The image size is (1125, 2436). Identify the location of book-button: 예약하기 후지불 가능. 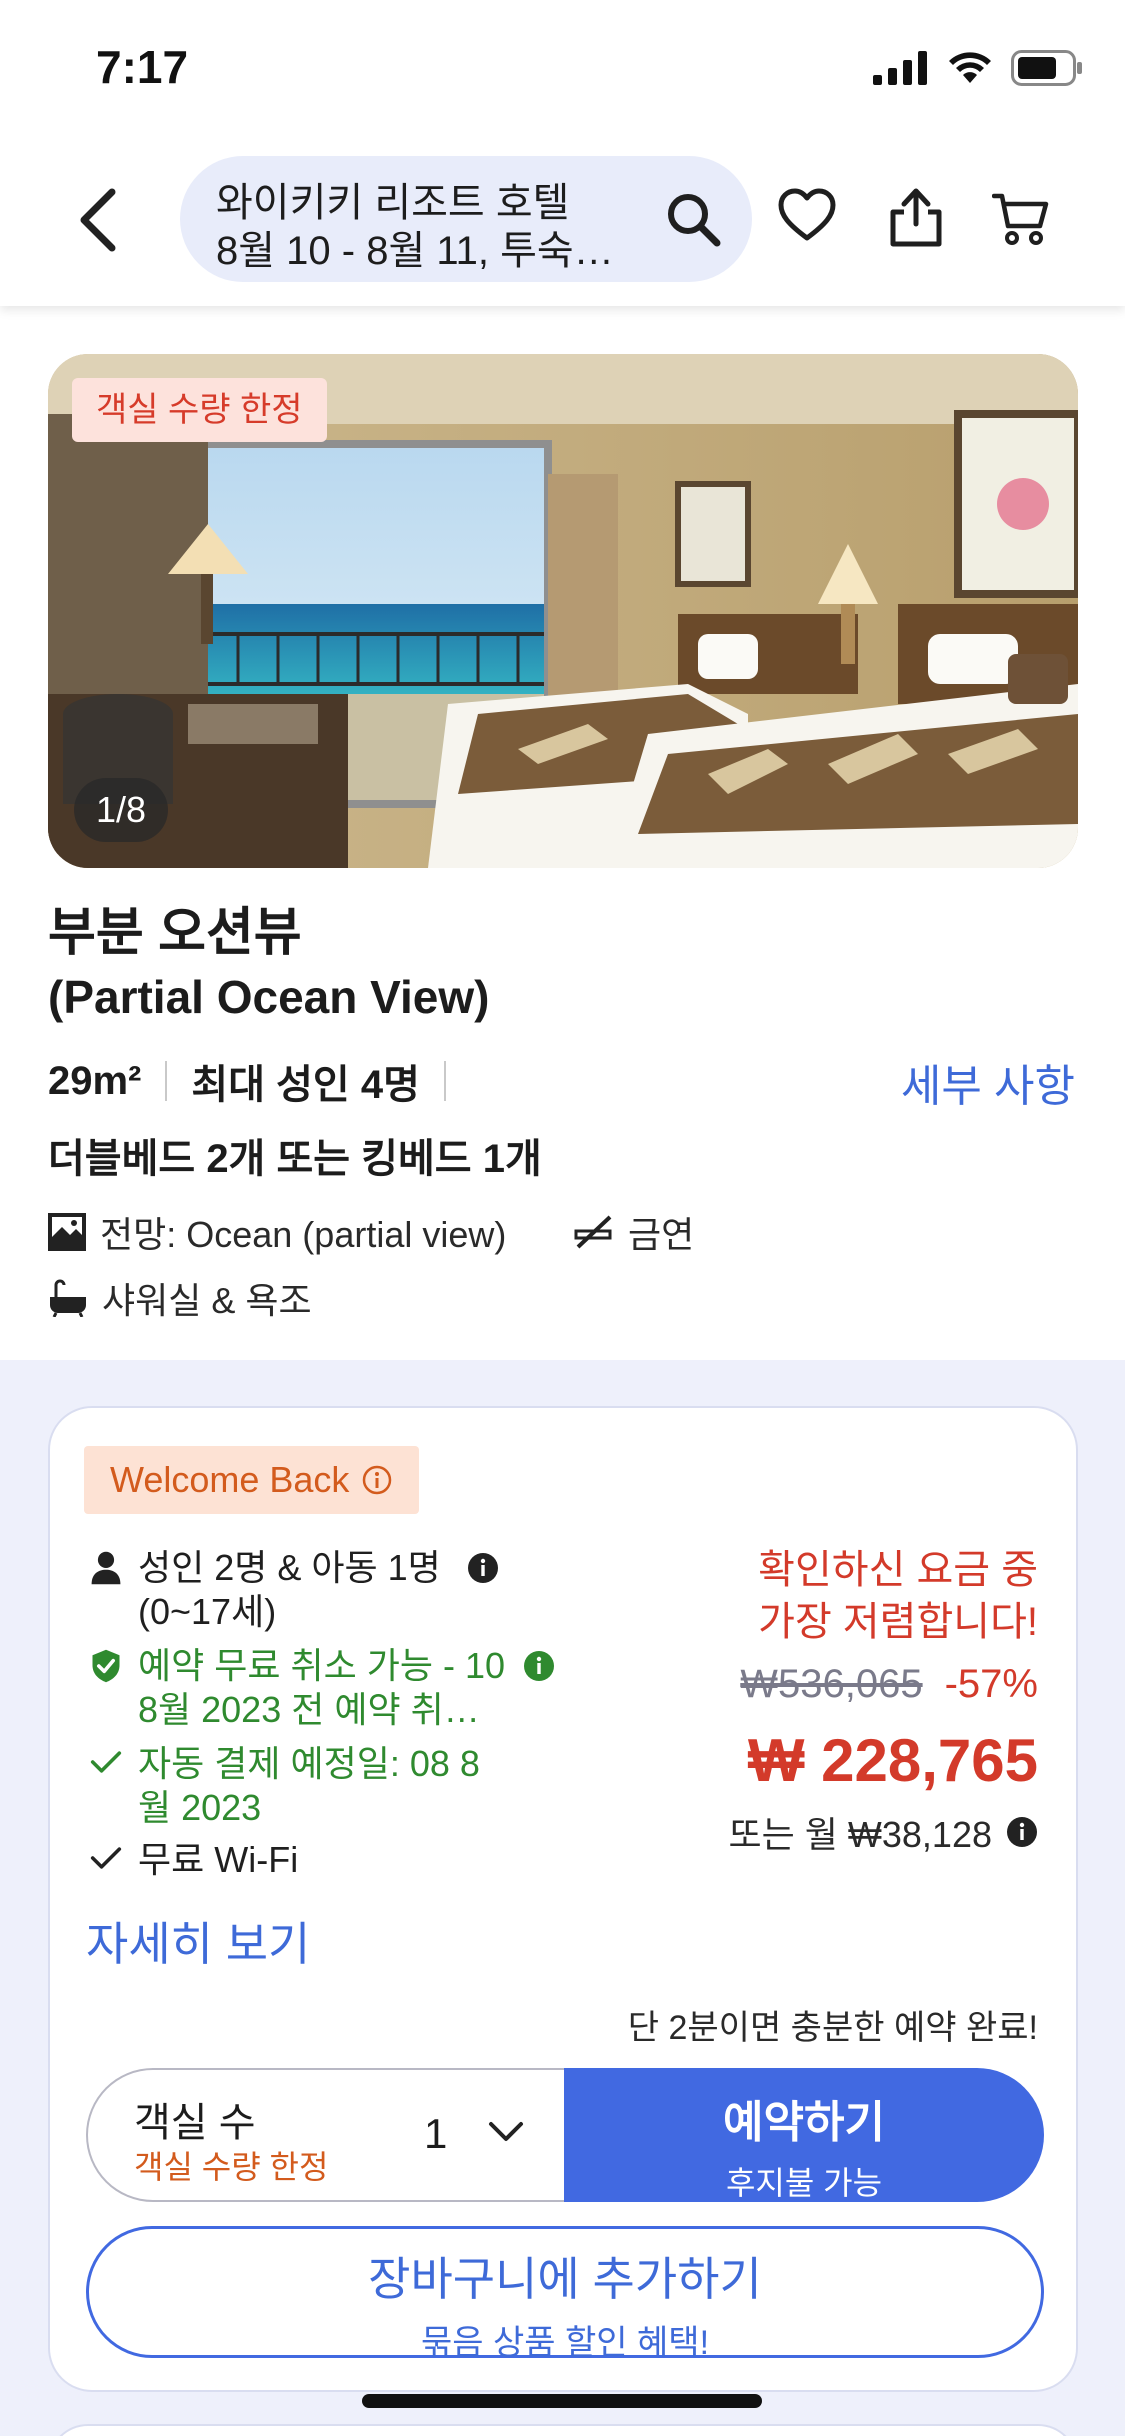
(804, 2135).